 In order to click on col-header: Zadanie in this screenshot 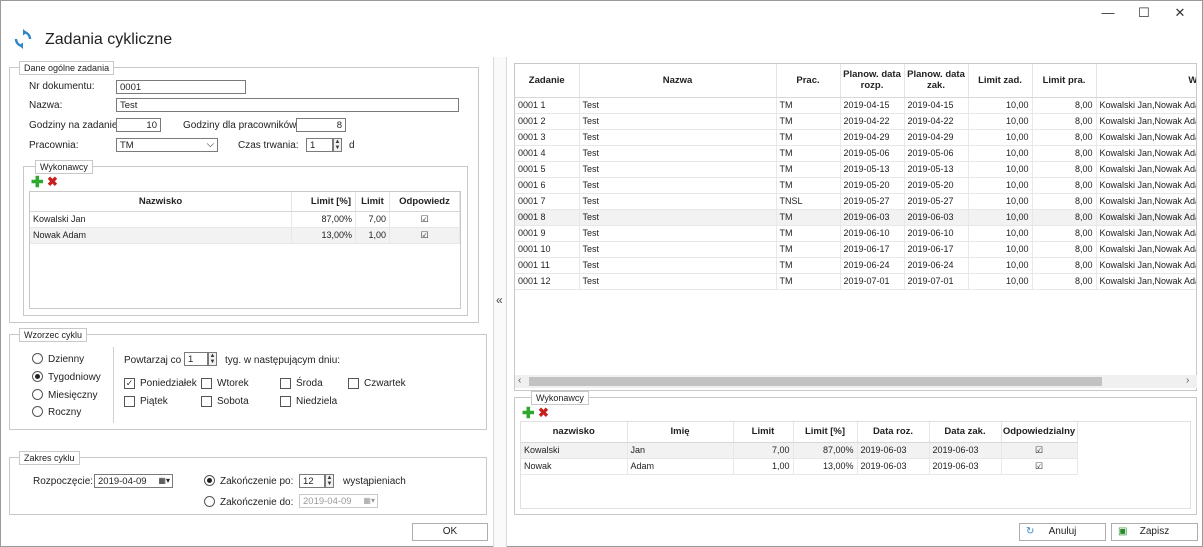, I will do `click(547, 81)`.